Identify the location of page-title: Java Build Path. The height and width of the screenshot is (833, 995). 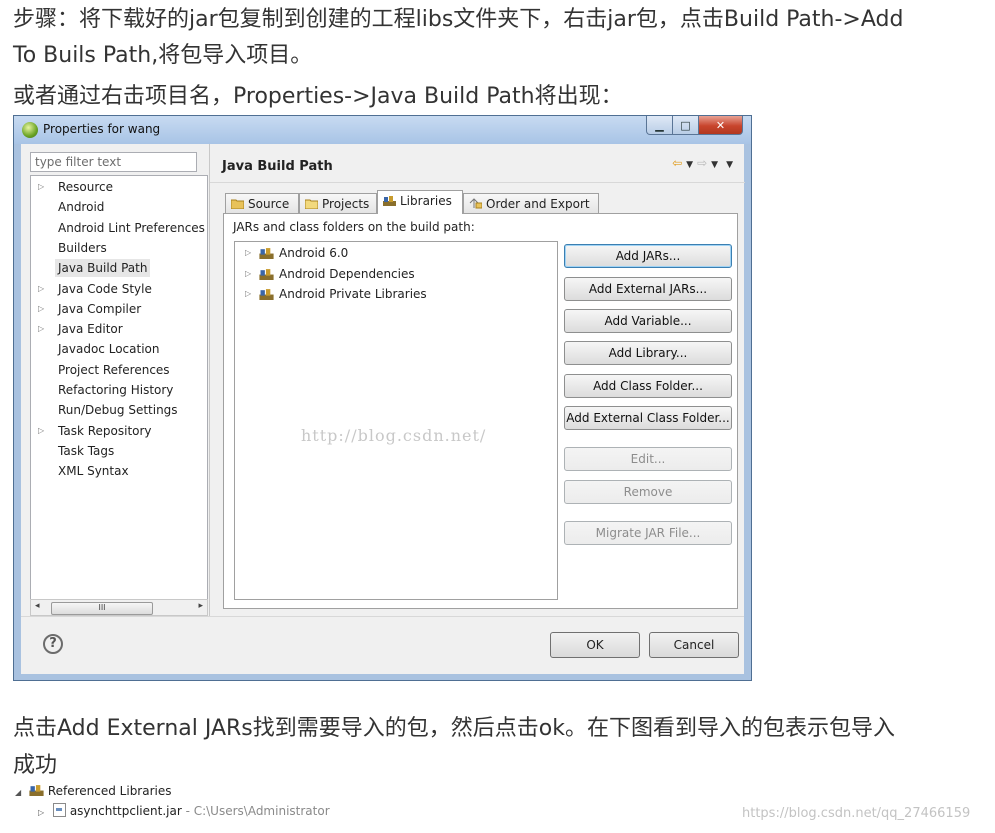
(277, 166).